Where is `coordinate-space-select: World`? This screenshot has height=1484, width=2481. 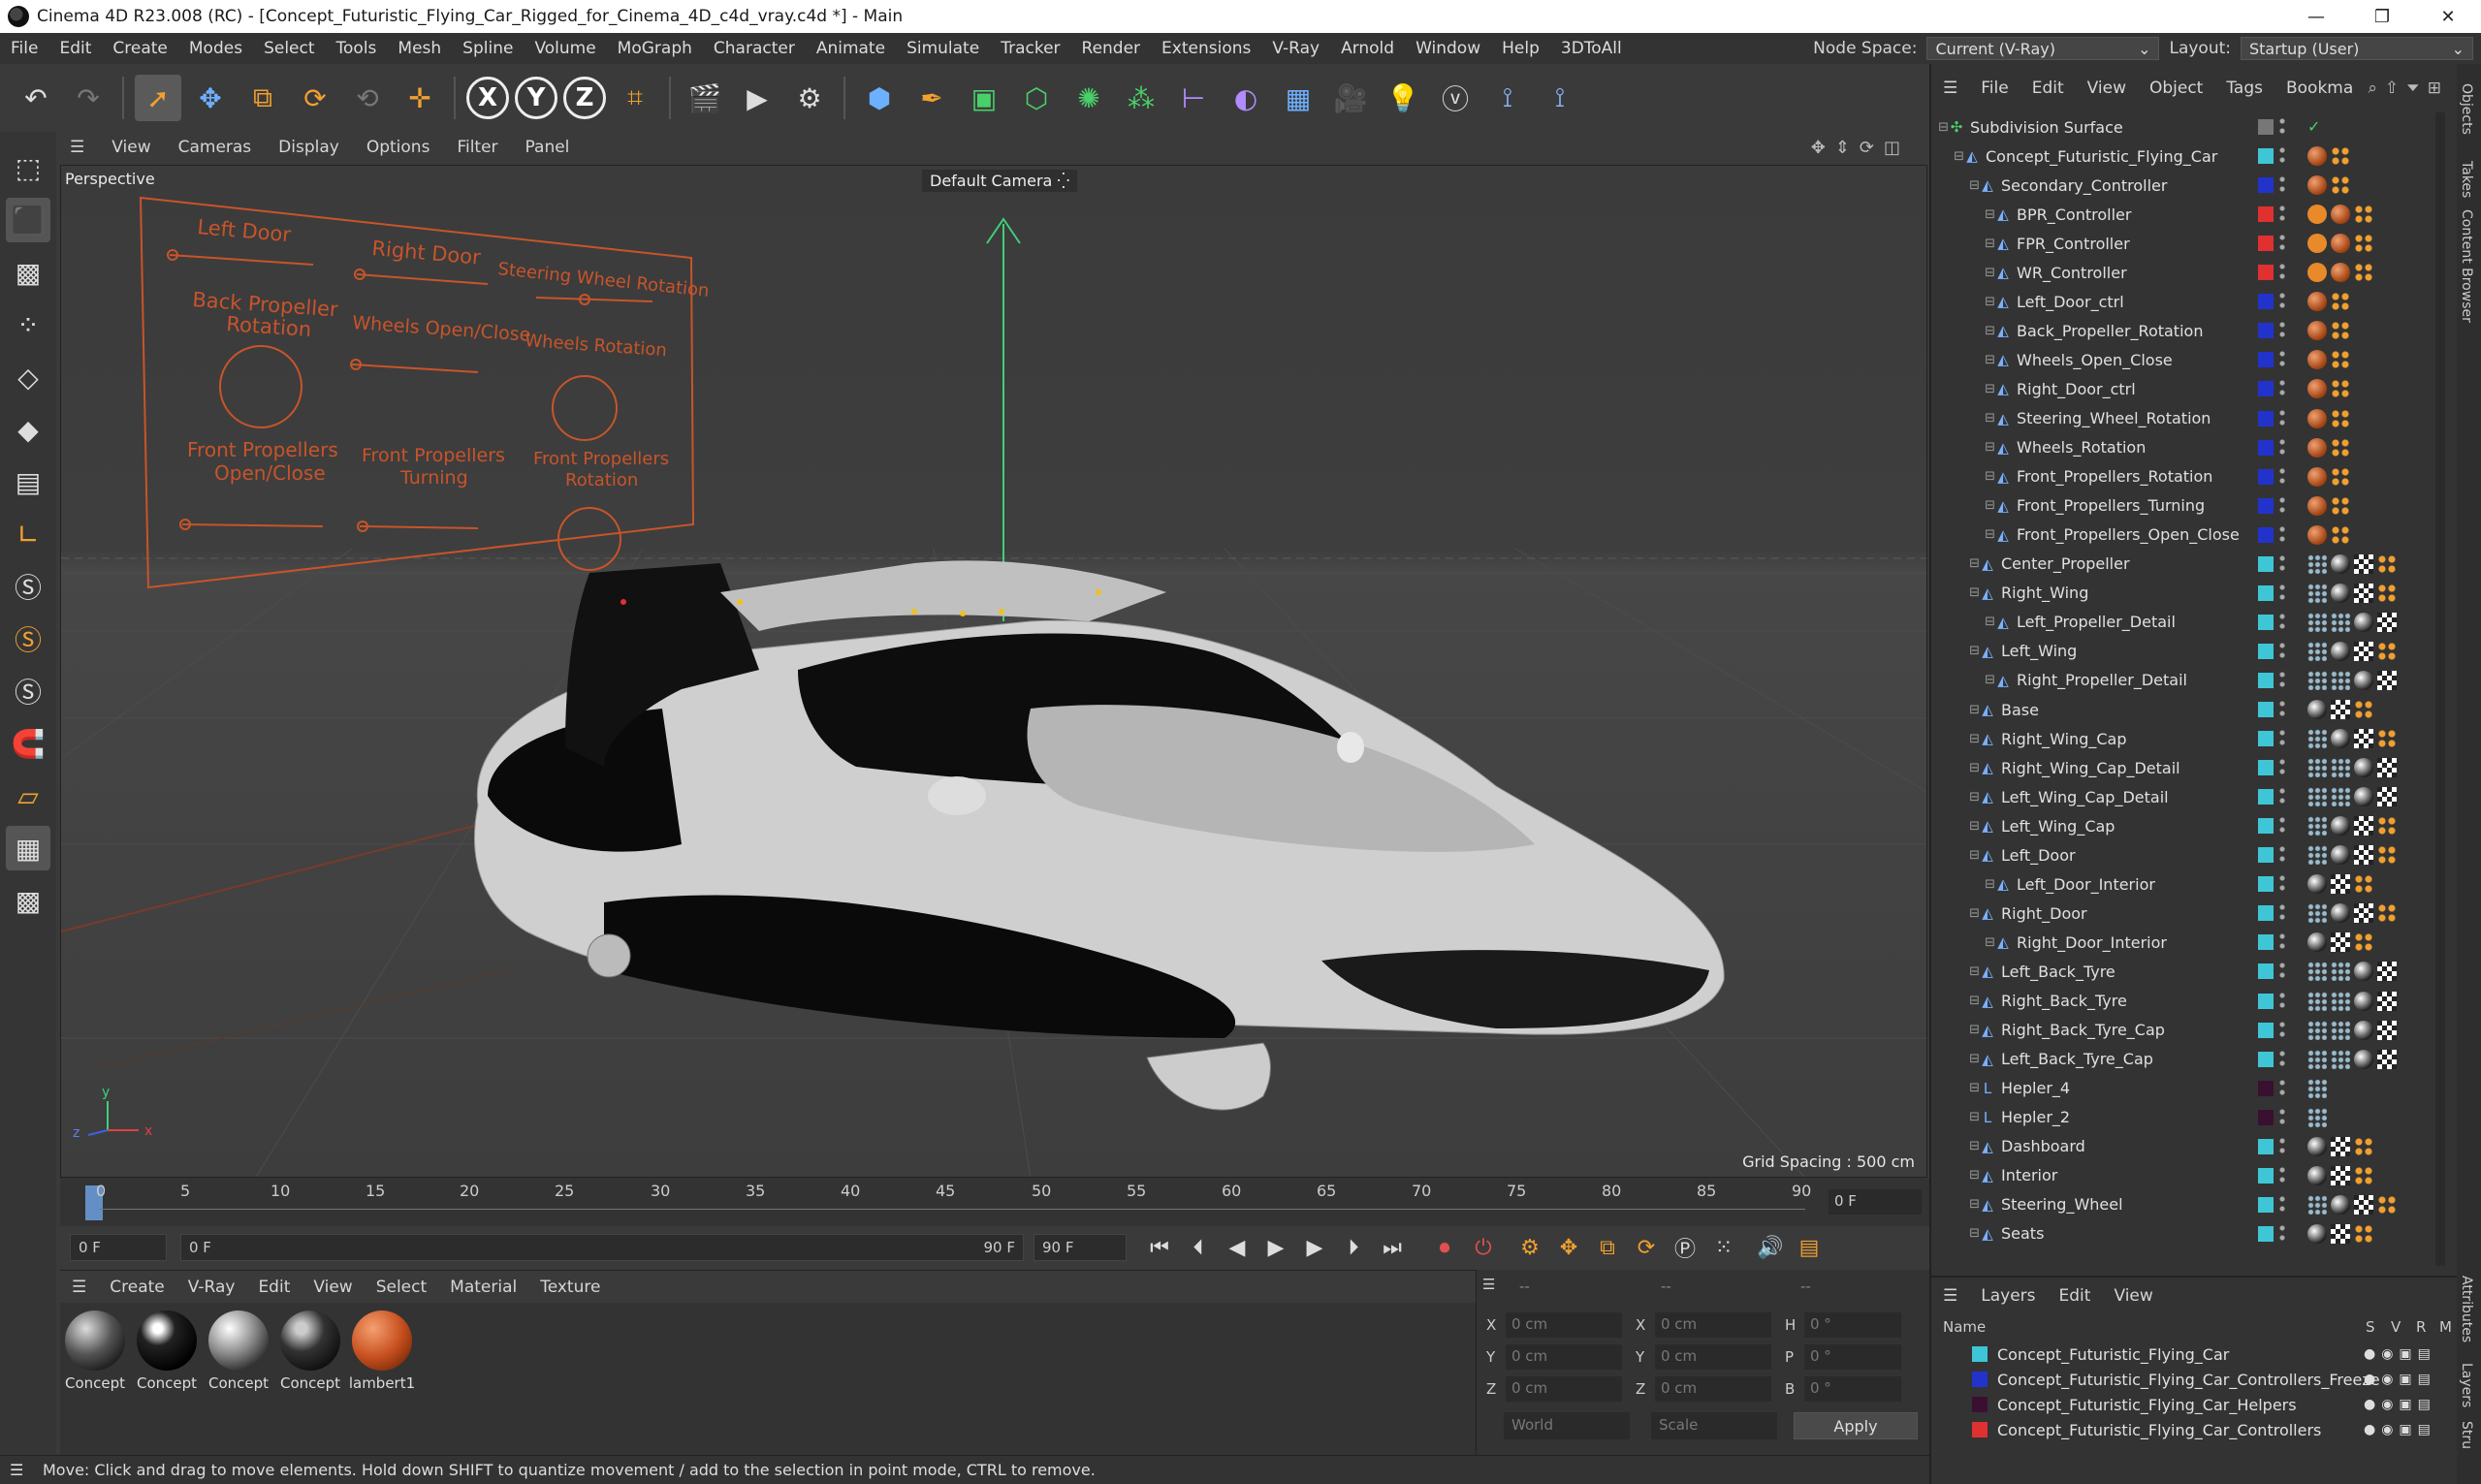
coordinate-space-select: World is located at coordinates (1567, 1426).